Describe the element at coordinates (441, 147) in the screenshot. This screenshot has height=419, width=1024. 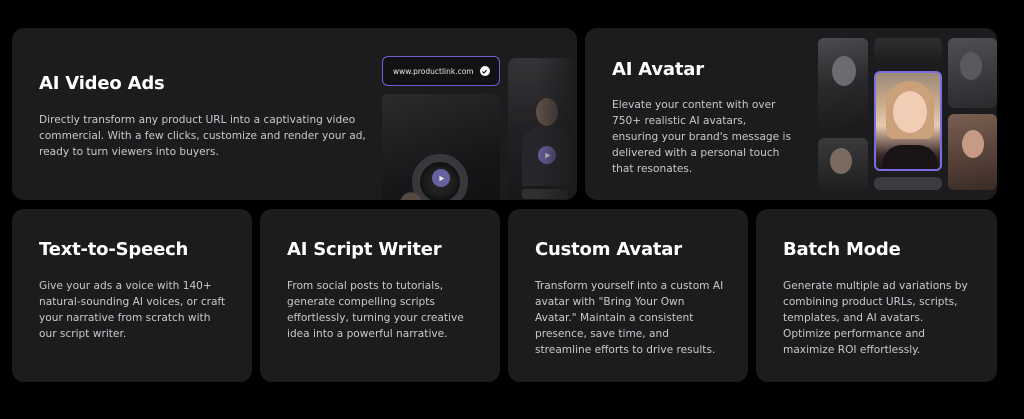
I see `product-video-thumbnail` at that location.